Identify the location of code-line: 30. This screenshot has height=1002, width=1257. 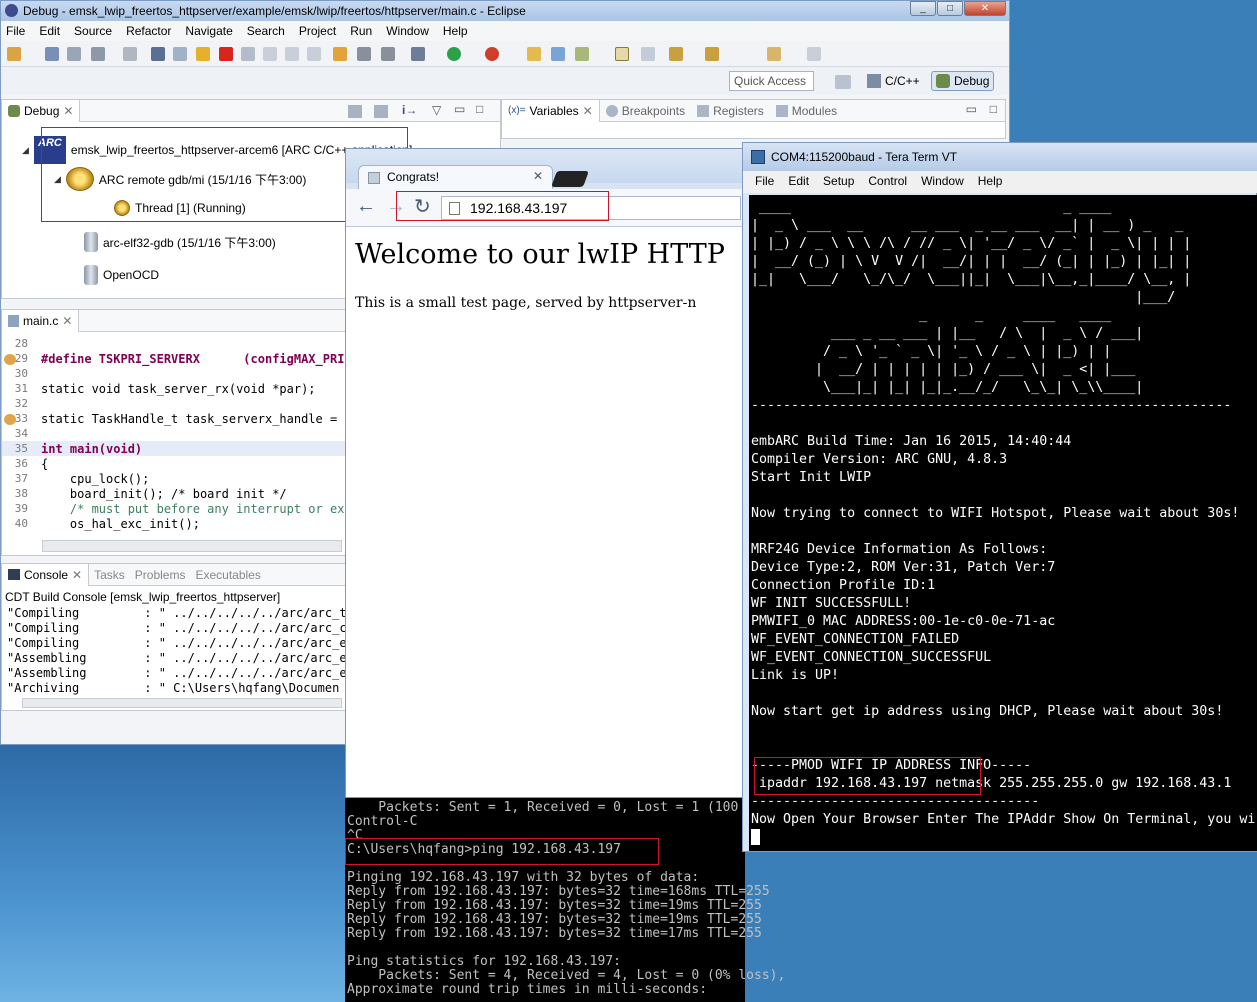
(21, 373).